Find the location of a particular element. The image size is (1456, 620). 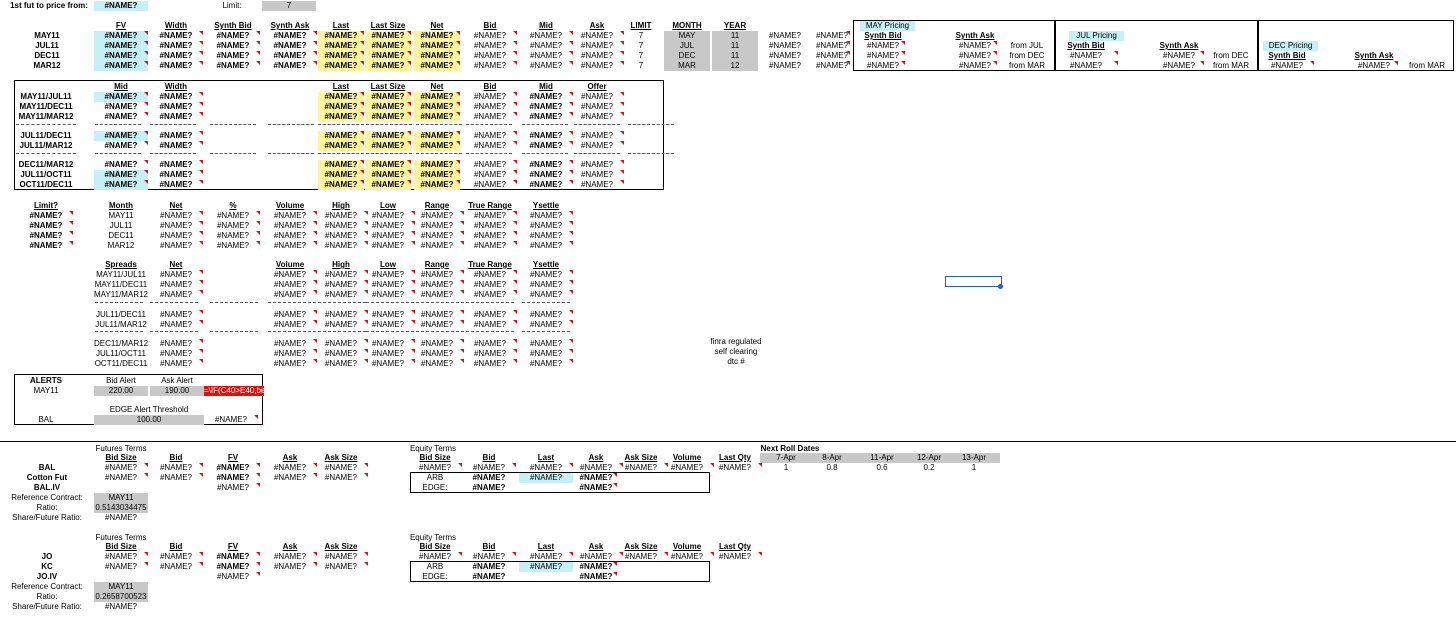

ref-contract-label: Reference Contract: is located at coordinates (47, 498).